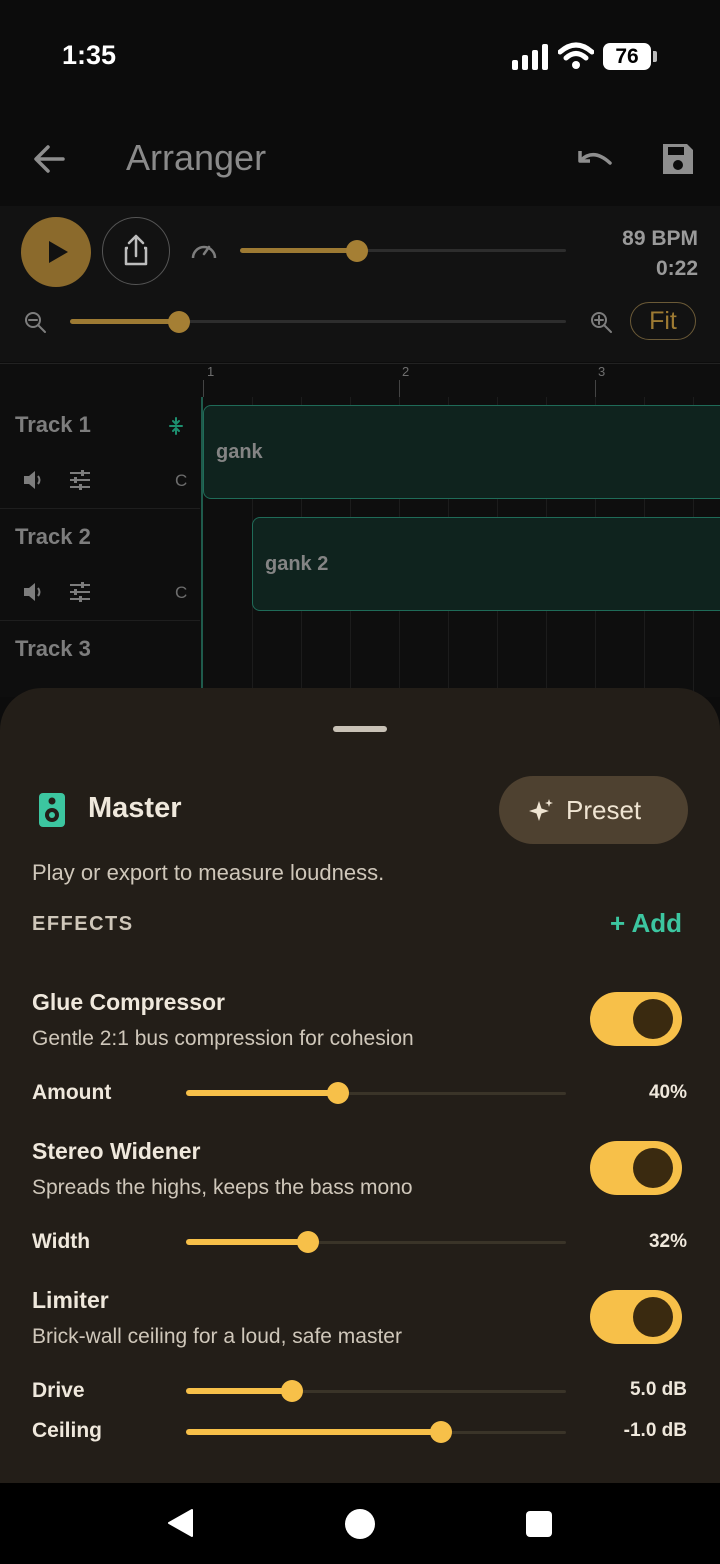  Describe the element at coordinates (658, 1389) in the screenshot. I see `param-value: 5.0 dB` at that location.